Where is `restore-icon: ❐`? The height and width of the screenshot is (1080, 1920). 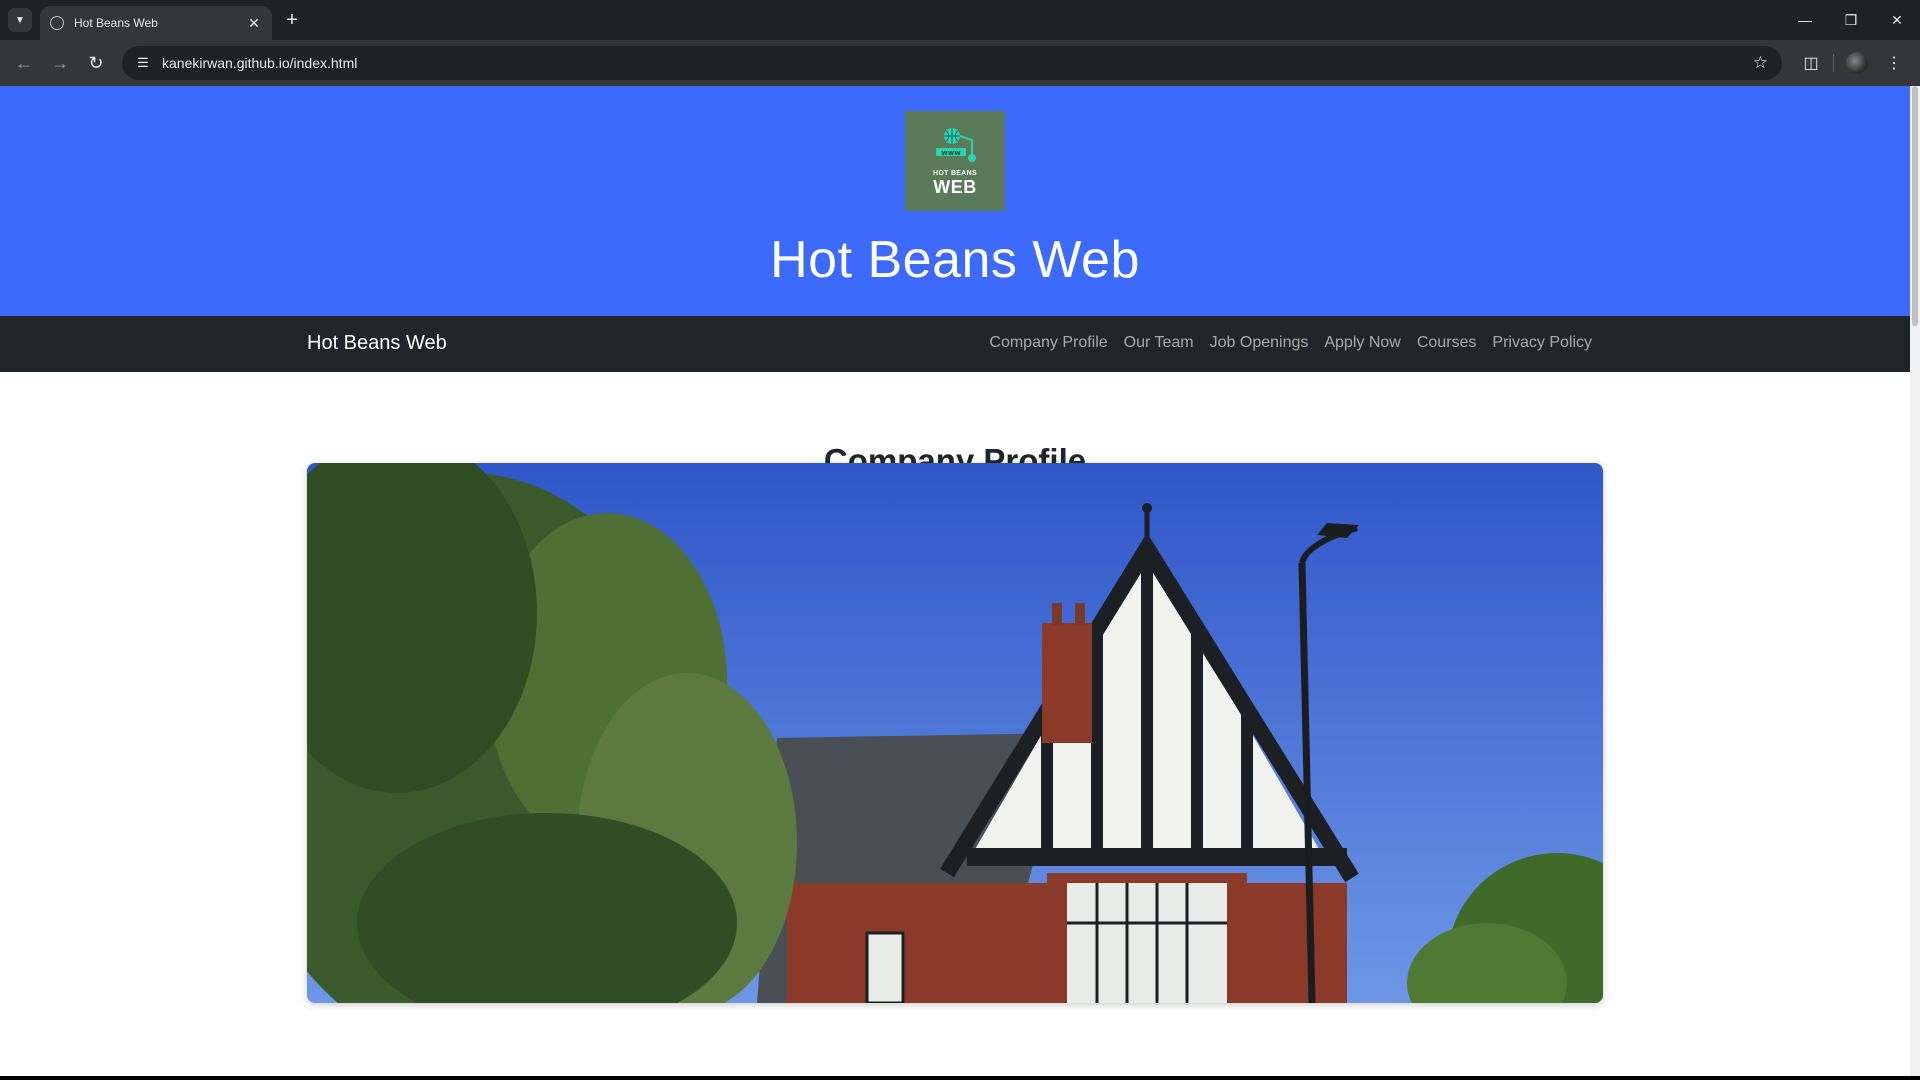 restore-icon: ❐ is located at coordinates (1851, 20).